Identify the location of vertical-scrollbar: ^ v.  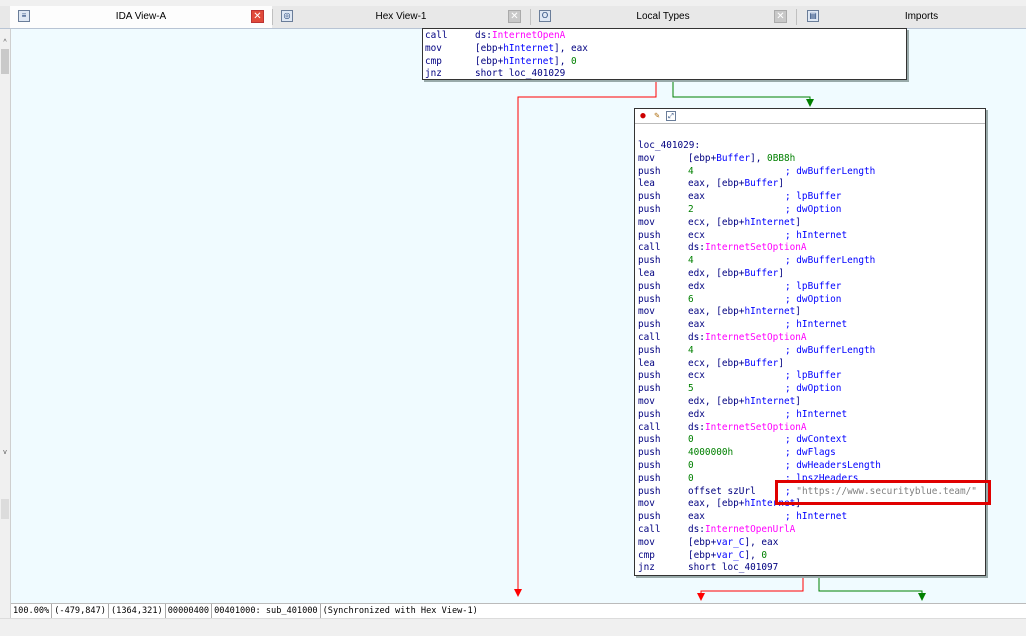
(5, 324).